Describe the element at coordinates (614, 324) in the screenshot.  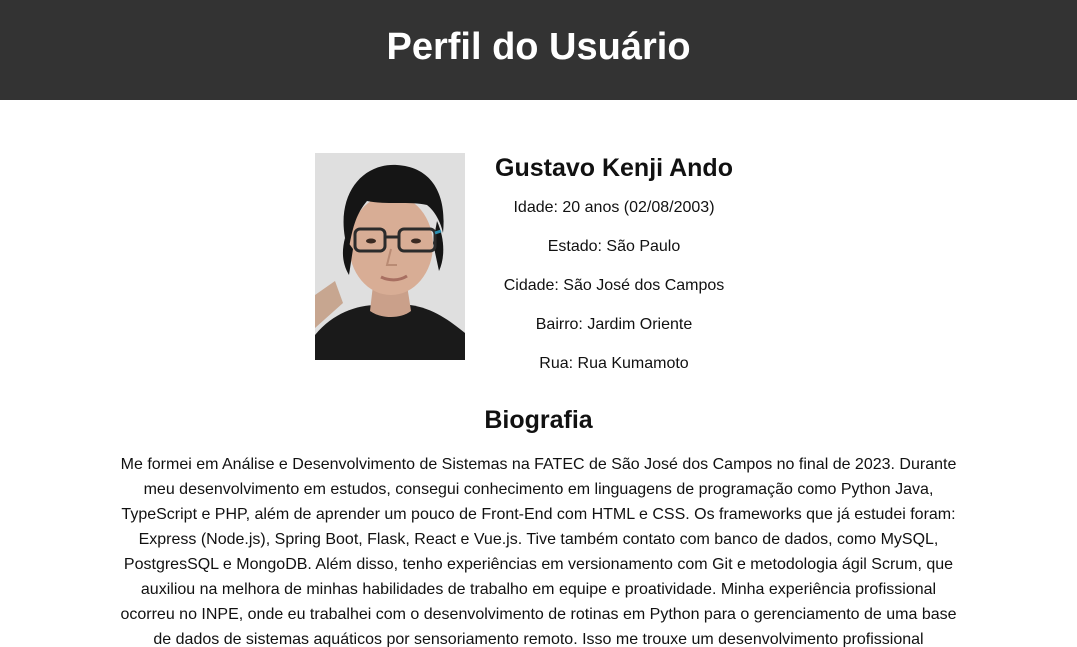
I see `profile-neighborhood: Bairro: Jardim Oriente` at that location.